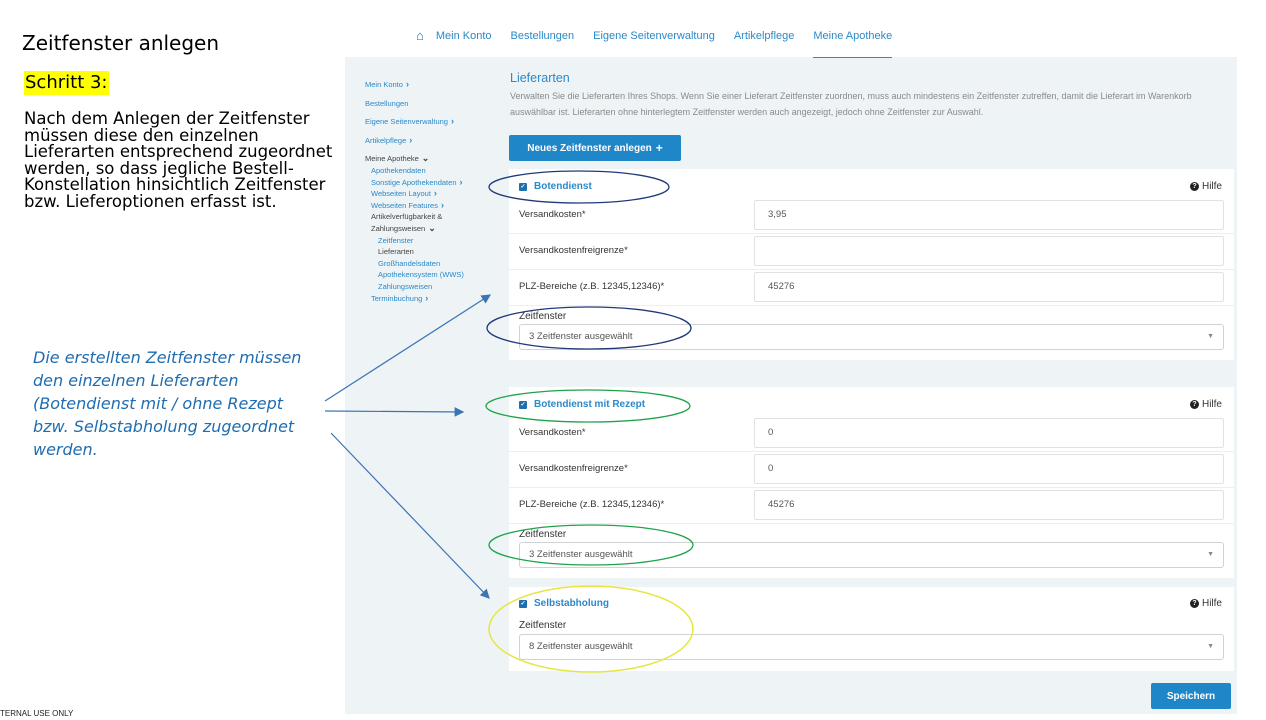  I want to click on sidebar-item-sonstige: Sonstige Apothekendaten ›, so click(432, 183).